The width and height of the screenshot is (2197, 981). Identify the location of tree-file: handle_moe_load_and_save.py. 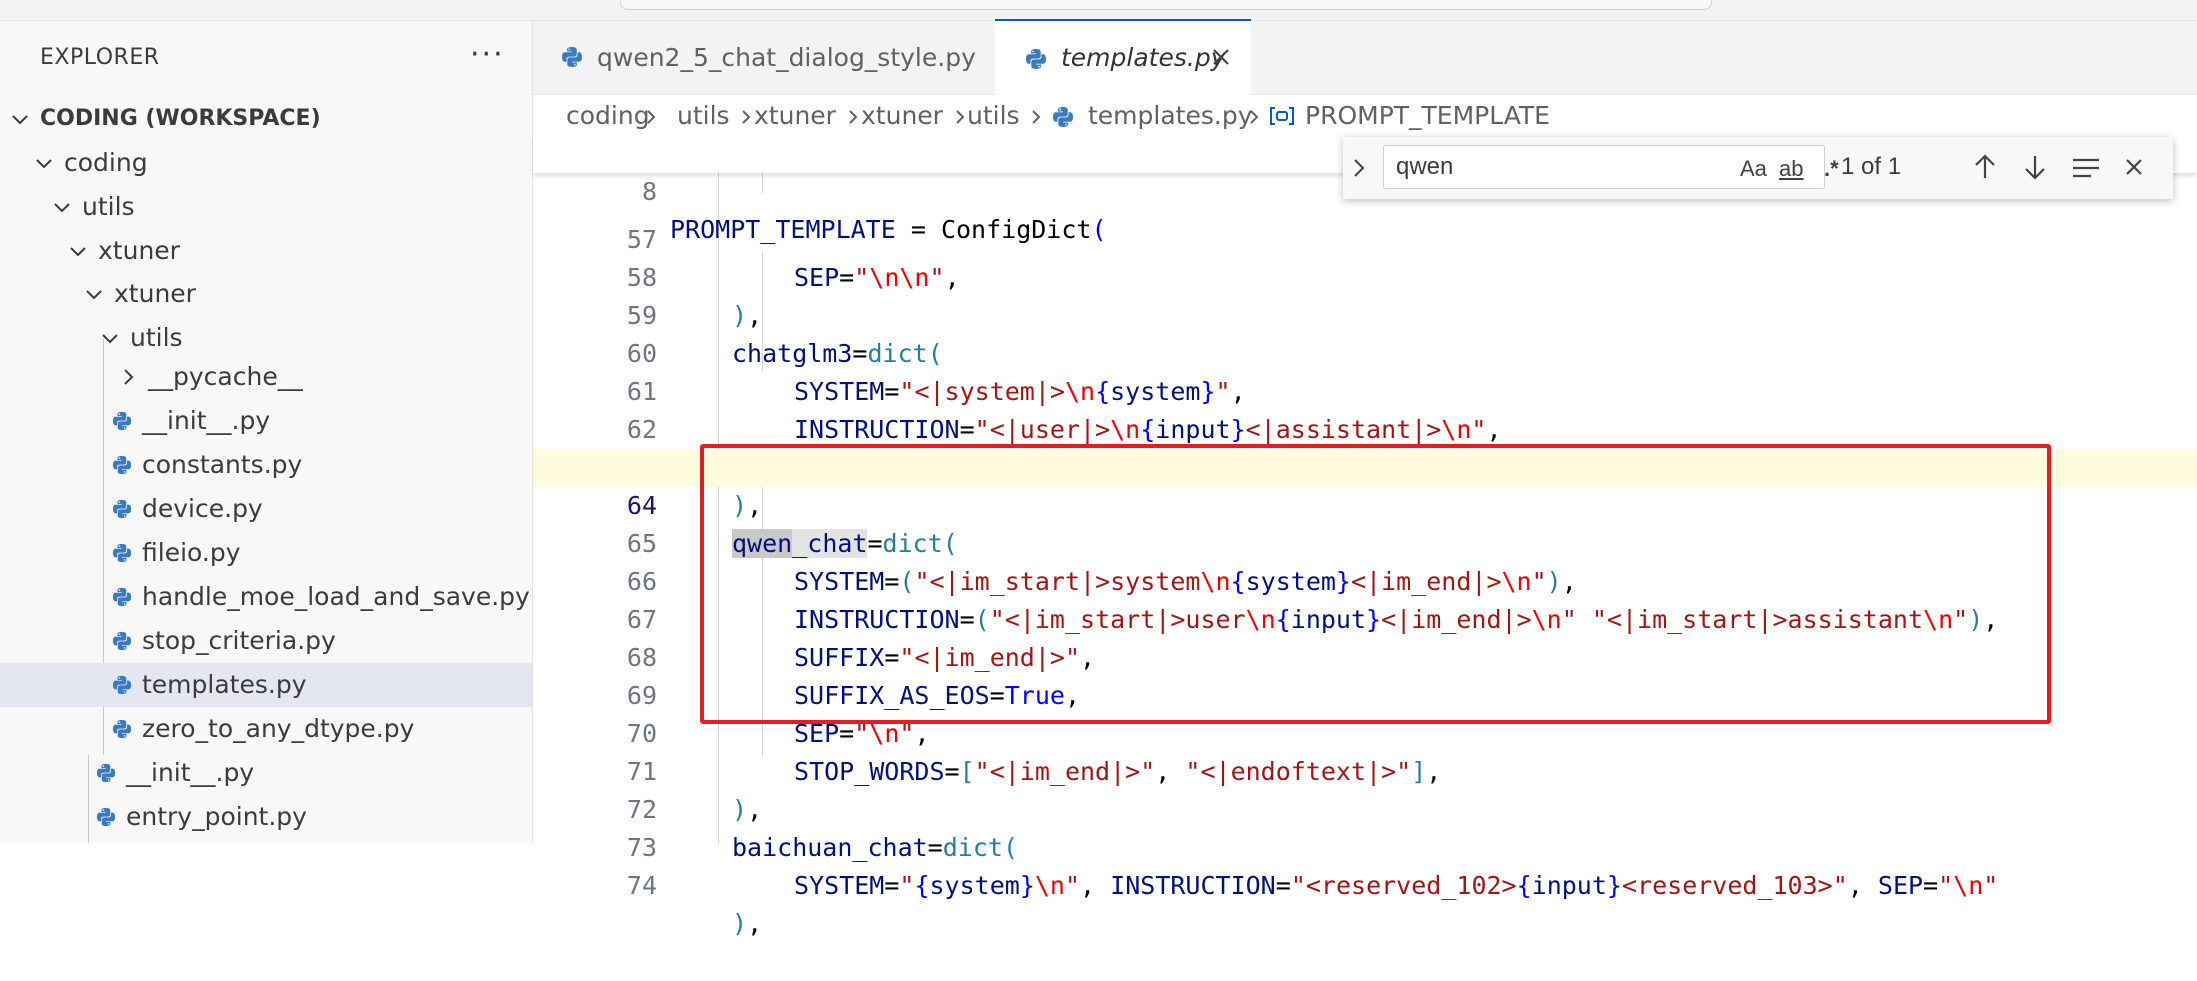
(266, 597).